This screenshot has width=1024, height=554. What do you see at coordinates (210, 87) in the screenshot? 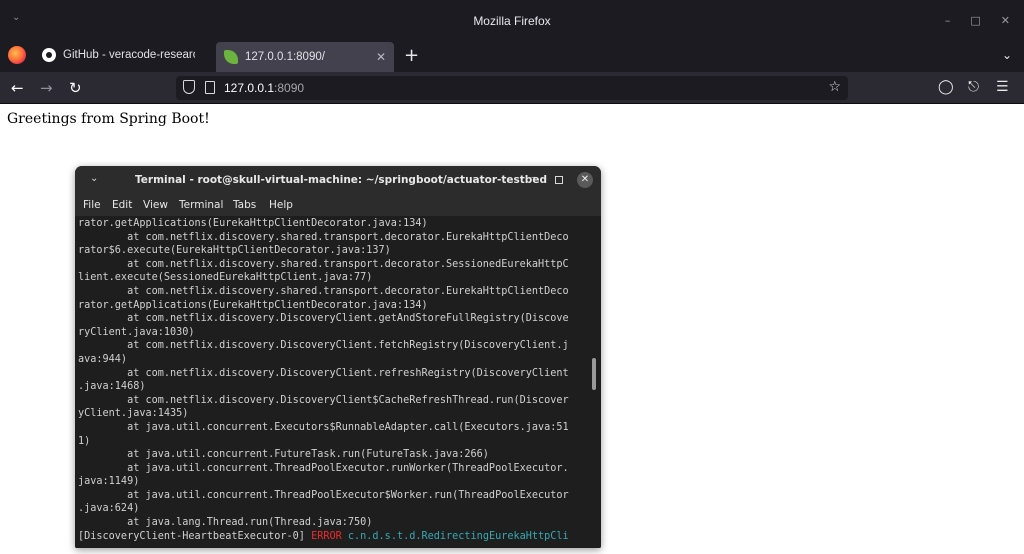
I see `page-info-icon` at bounding box center [210, 87].